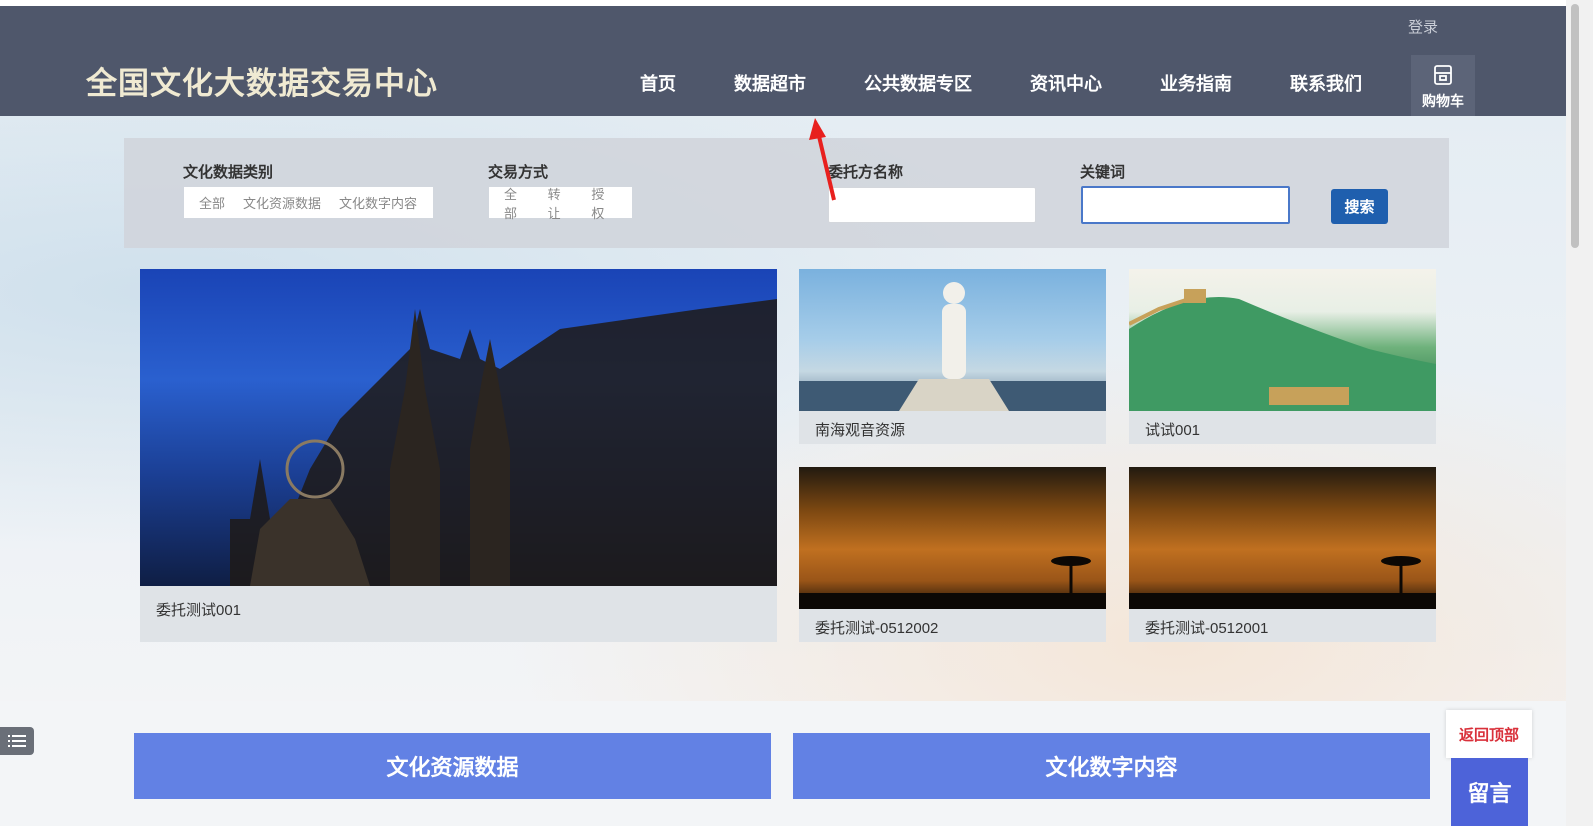 This screenshot has width=1593, height=826. Describe the element at coordinates (918, 83) in the screenshot. I see `nav-item-public-data: 公共数据专区` at that location.